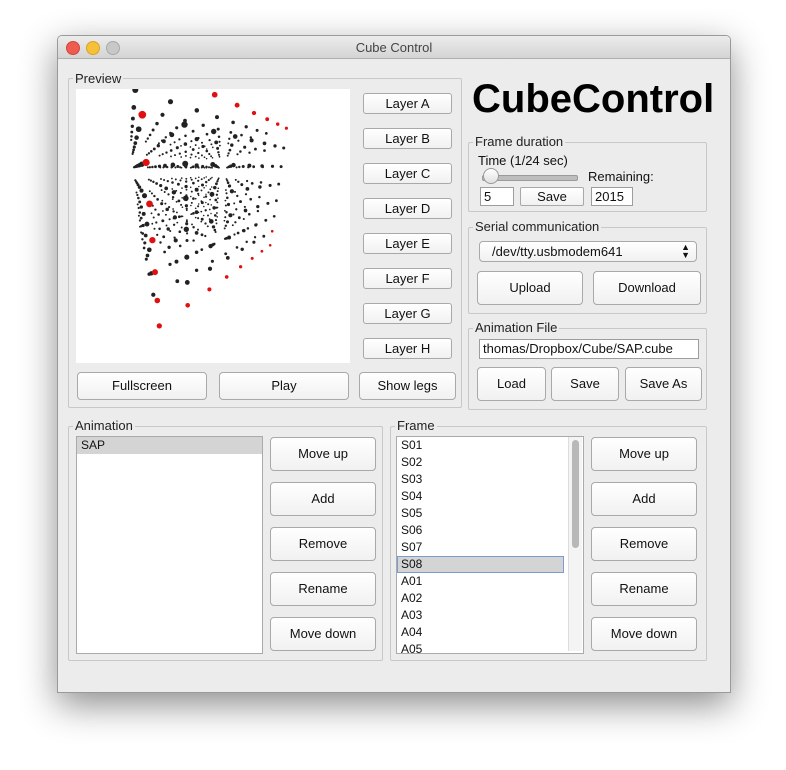 This screenshot has width=786, height=770. I want to click on serial-port-select: /dev/tty.usbmodem641 ▲ ▼, so click(588, 251).